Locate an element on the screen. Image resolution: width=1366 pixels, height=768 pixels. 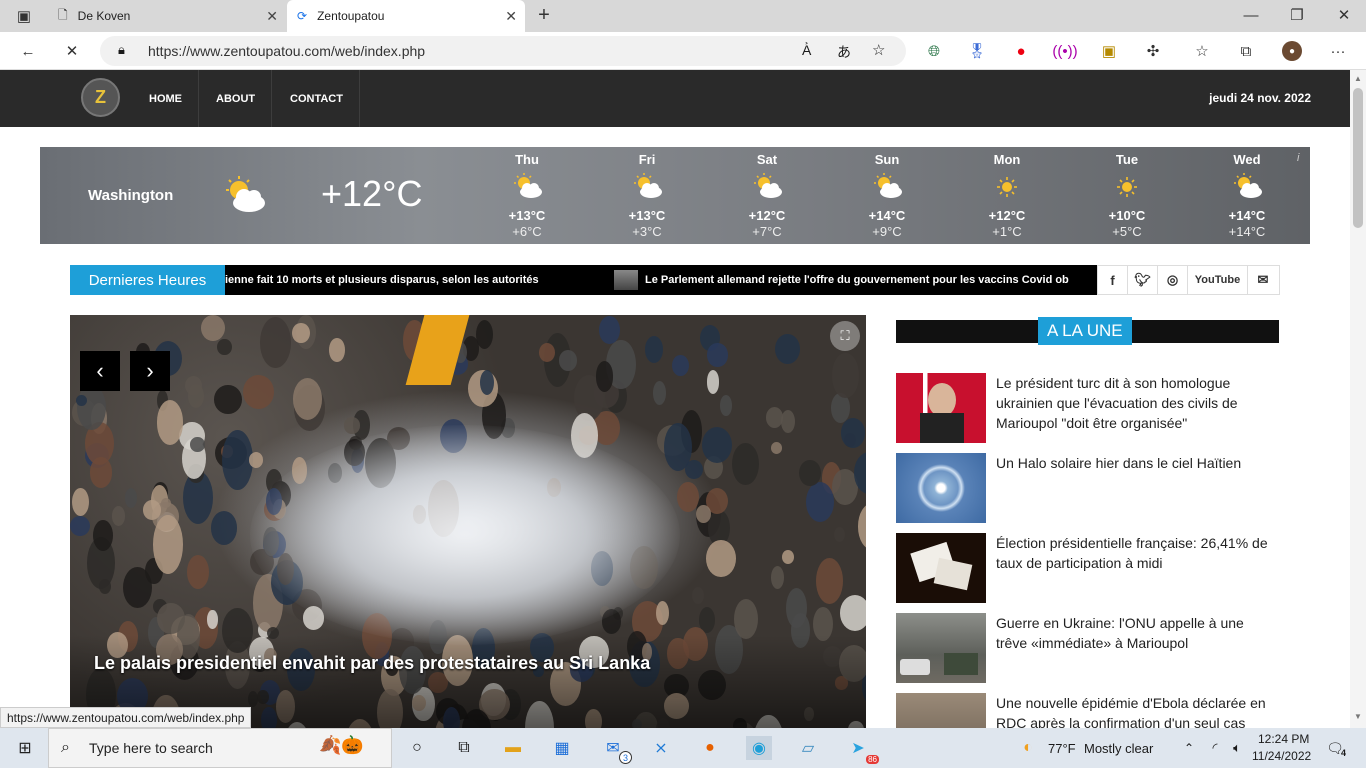
taskbar-weather-desc: Mostly clear is located at coordinates (1118, 748).